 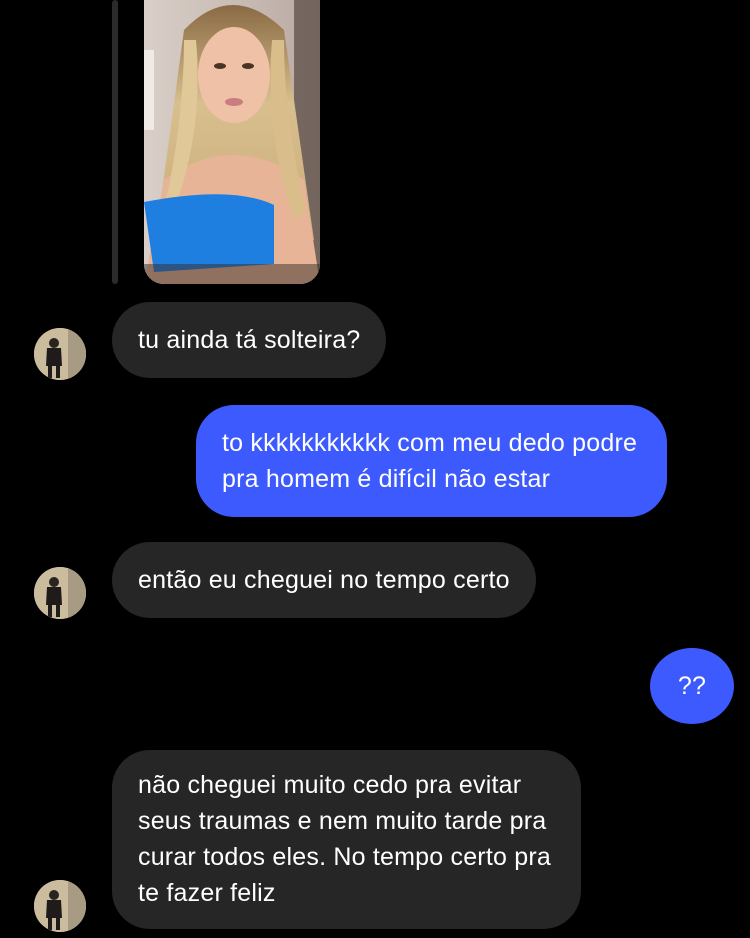 I want to click on message-bubble-outgoing: ??, so click(x=692, y=686).